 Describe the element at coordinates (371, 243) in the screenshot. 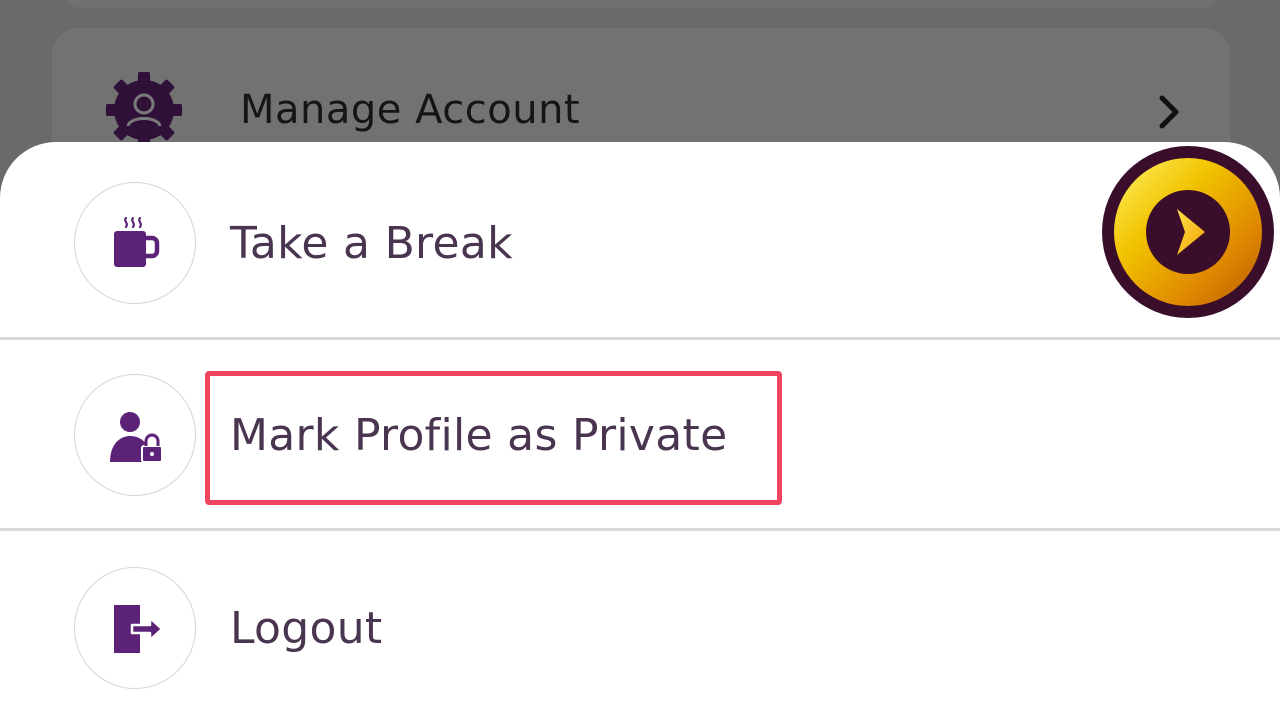

I see `take-a-break-label: Take a Break` at that location.